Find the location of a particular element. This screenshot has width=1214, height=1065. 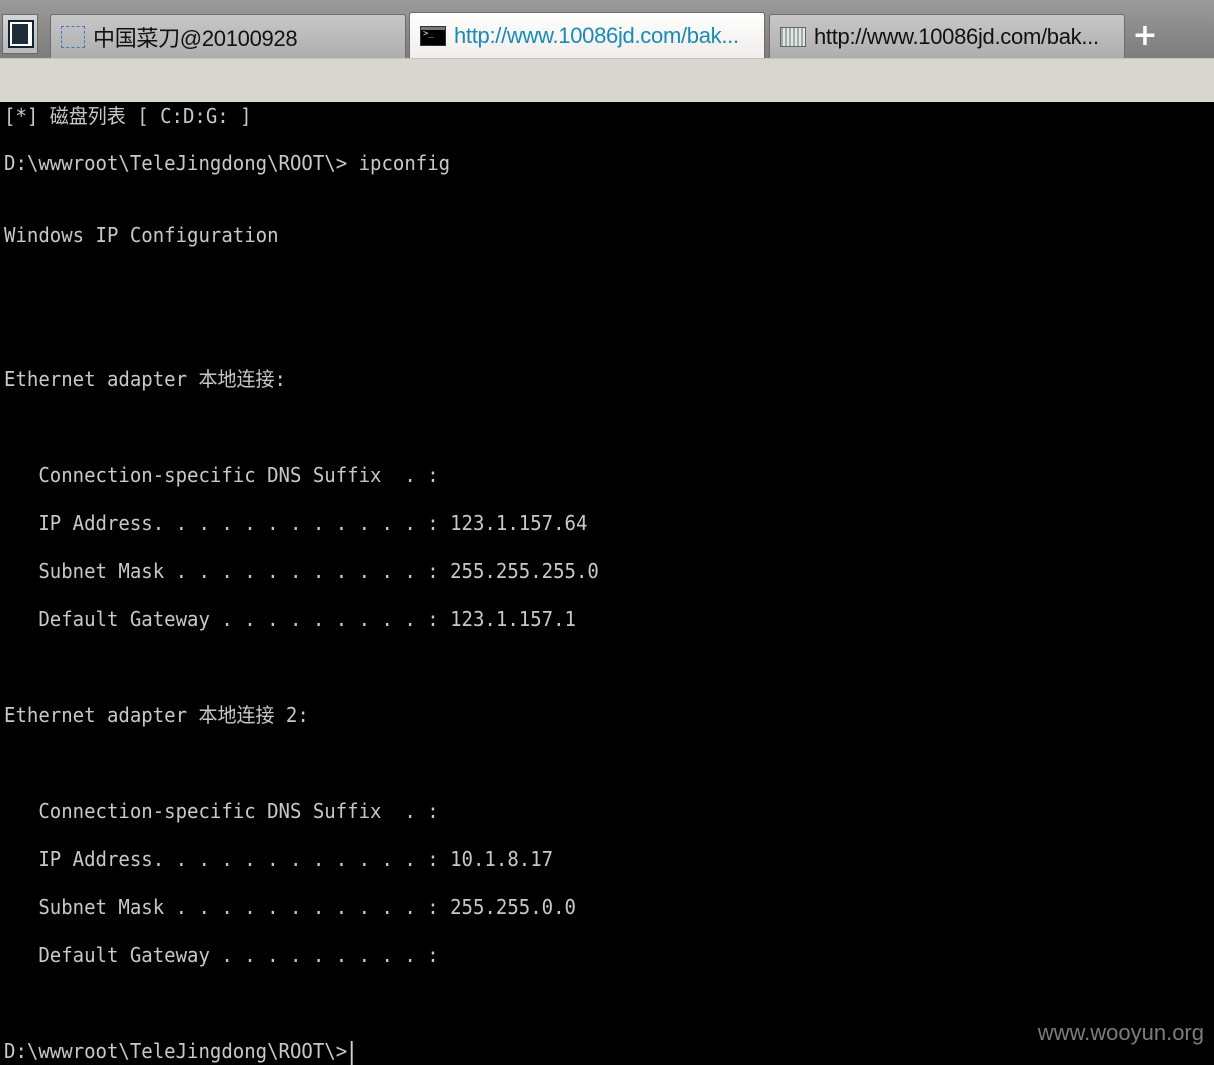

console-prompt: D:\wwwroot\TeleJingdong\ROOT\> is located at coordinates (176, 1051).